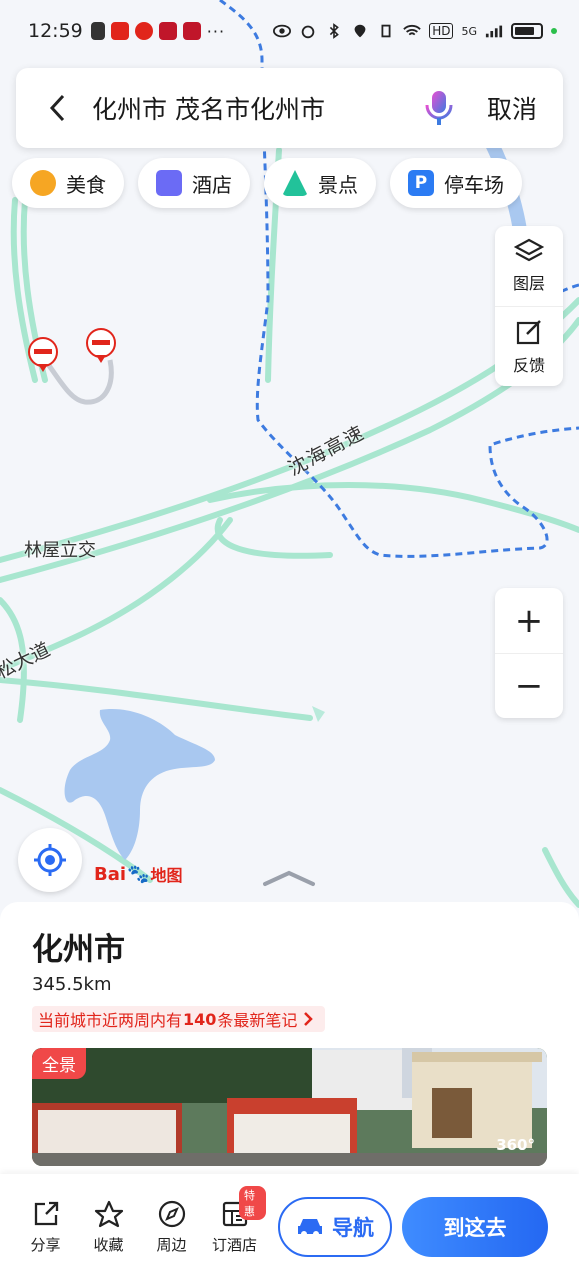 Image resolution: width=579 pixels, height=1280 pixels. What do you see at coordinates (295, 183) in the screenshot?
I see `scenic-icon` at bounding box center [295, 183].